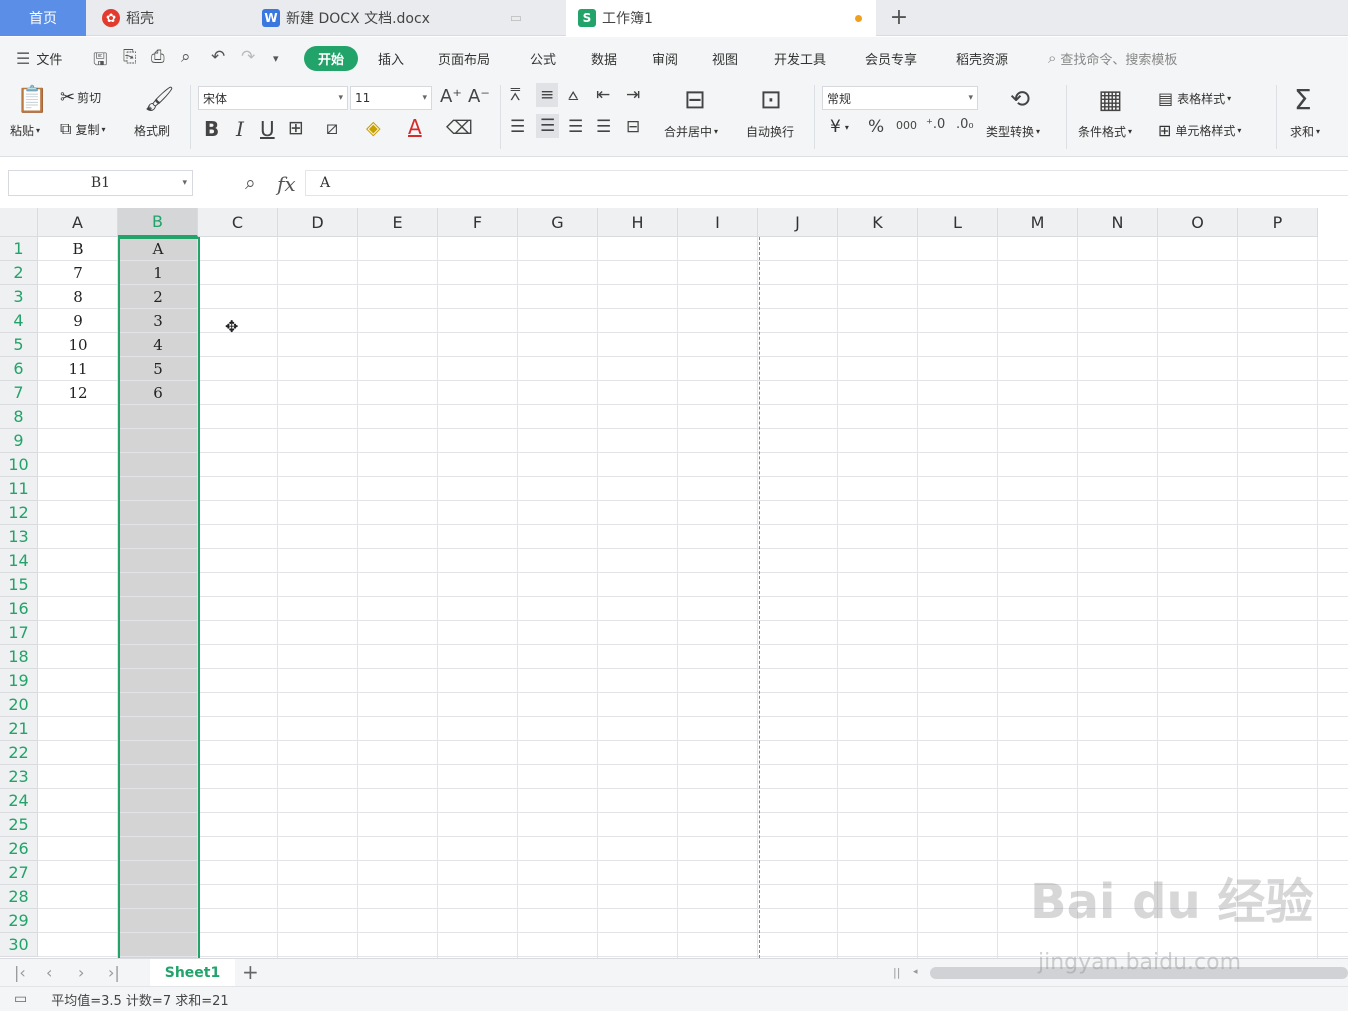  Describe the element at coordinates (415, 127) in the screenshot. I see `font-color-button: A` at that location.